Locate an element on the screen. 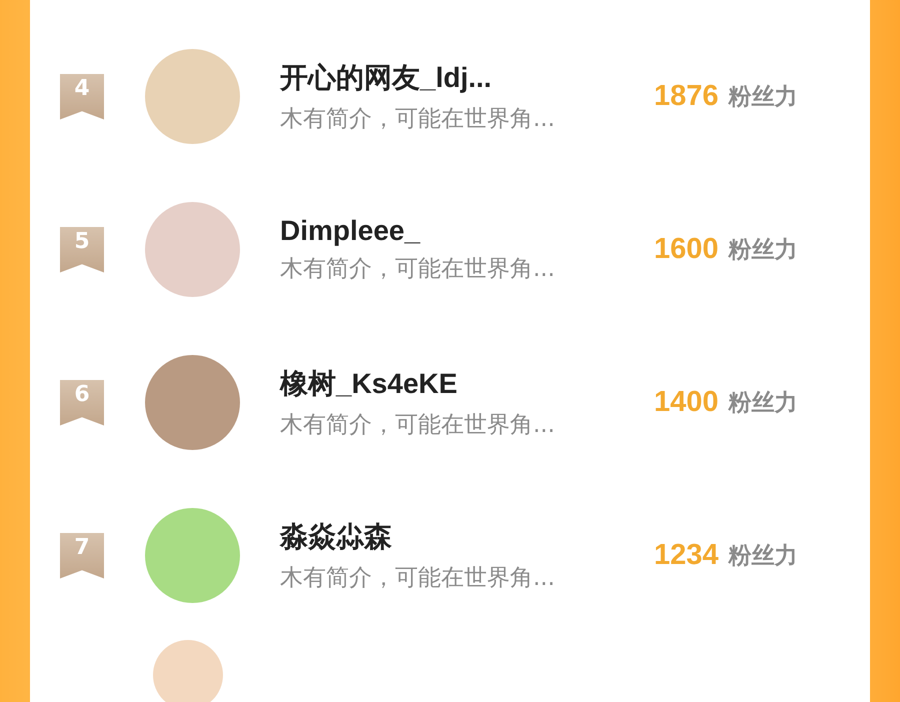  rank-badge: 6 is located at coordinates (82, 403).